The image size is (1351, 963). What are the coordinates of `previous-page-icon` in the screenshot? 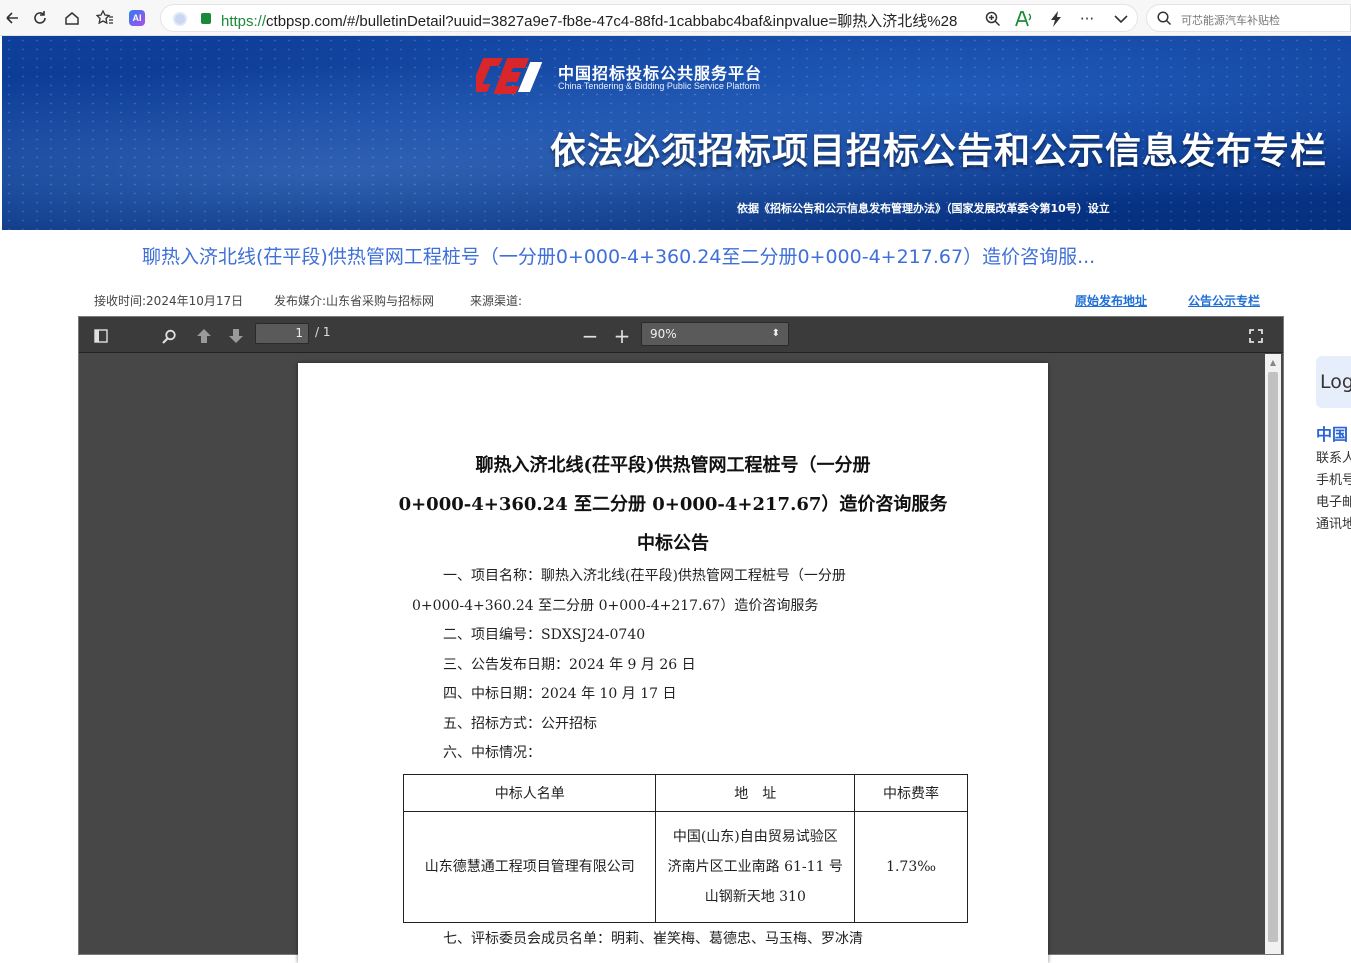 It's located at (204, 336).